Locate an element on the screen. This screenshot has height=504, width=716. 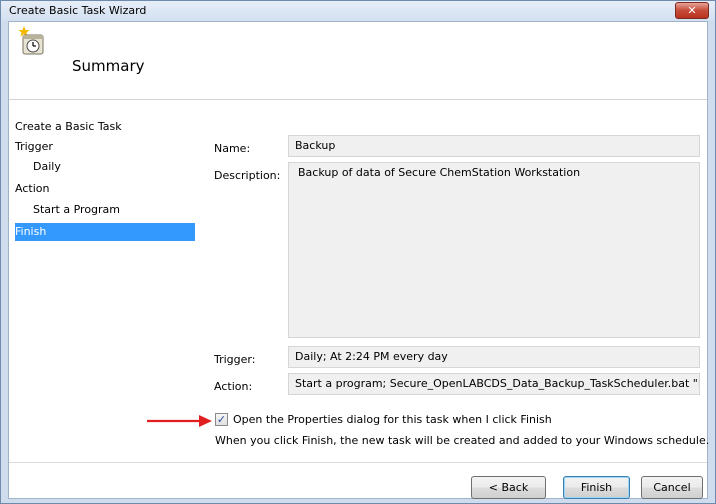
page-title: Summary is located at coordinates (108, 66).